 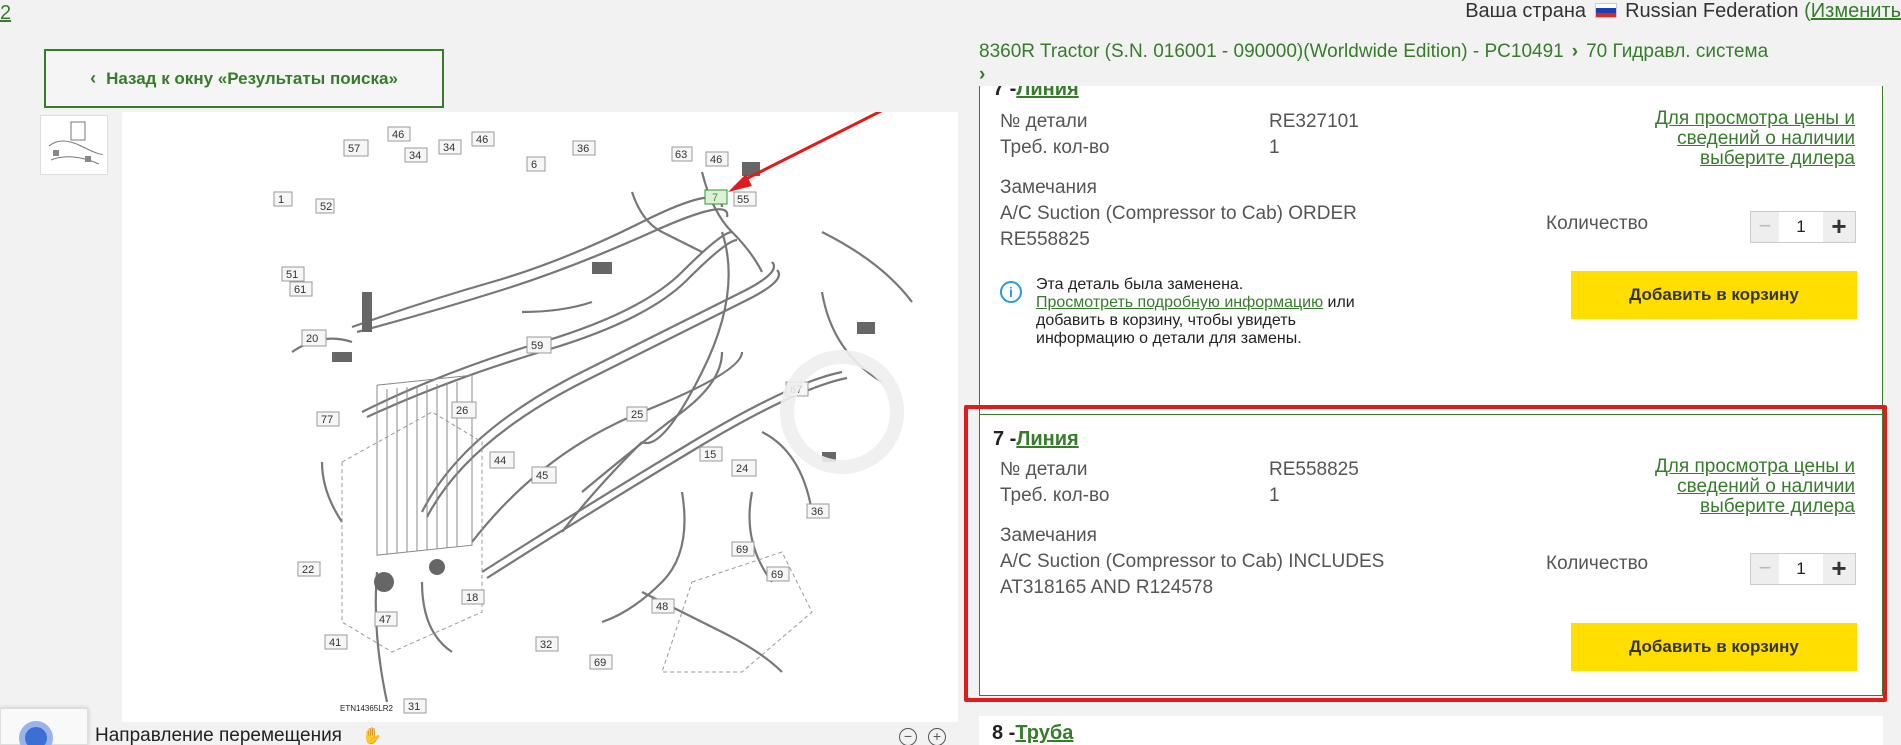 What do you see at coordinates (1274, 147) in the screenshot?
I see `qty-required-value: 1` at bounding box center [1274, 147].